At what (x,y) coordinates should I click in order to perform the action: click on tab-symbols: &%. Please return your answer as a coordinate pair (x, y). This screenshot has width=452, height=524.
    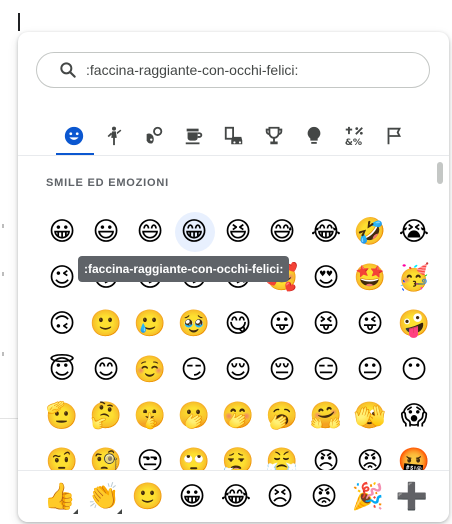
    Looking at the image, I should click on (354, 136).